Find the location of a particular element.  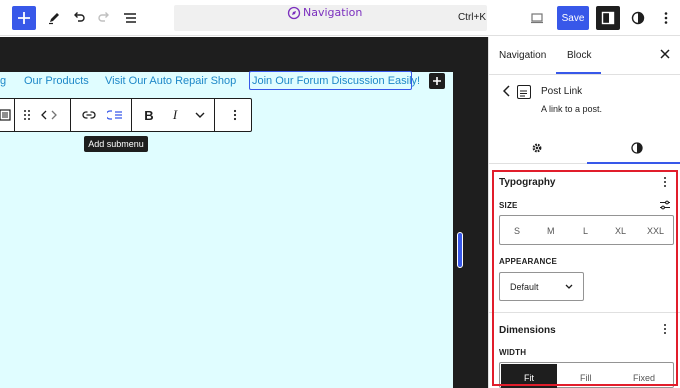

document-overview-button is located at coordinates (130, 18).